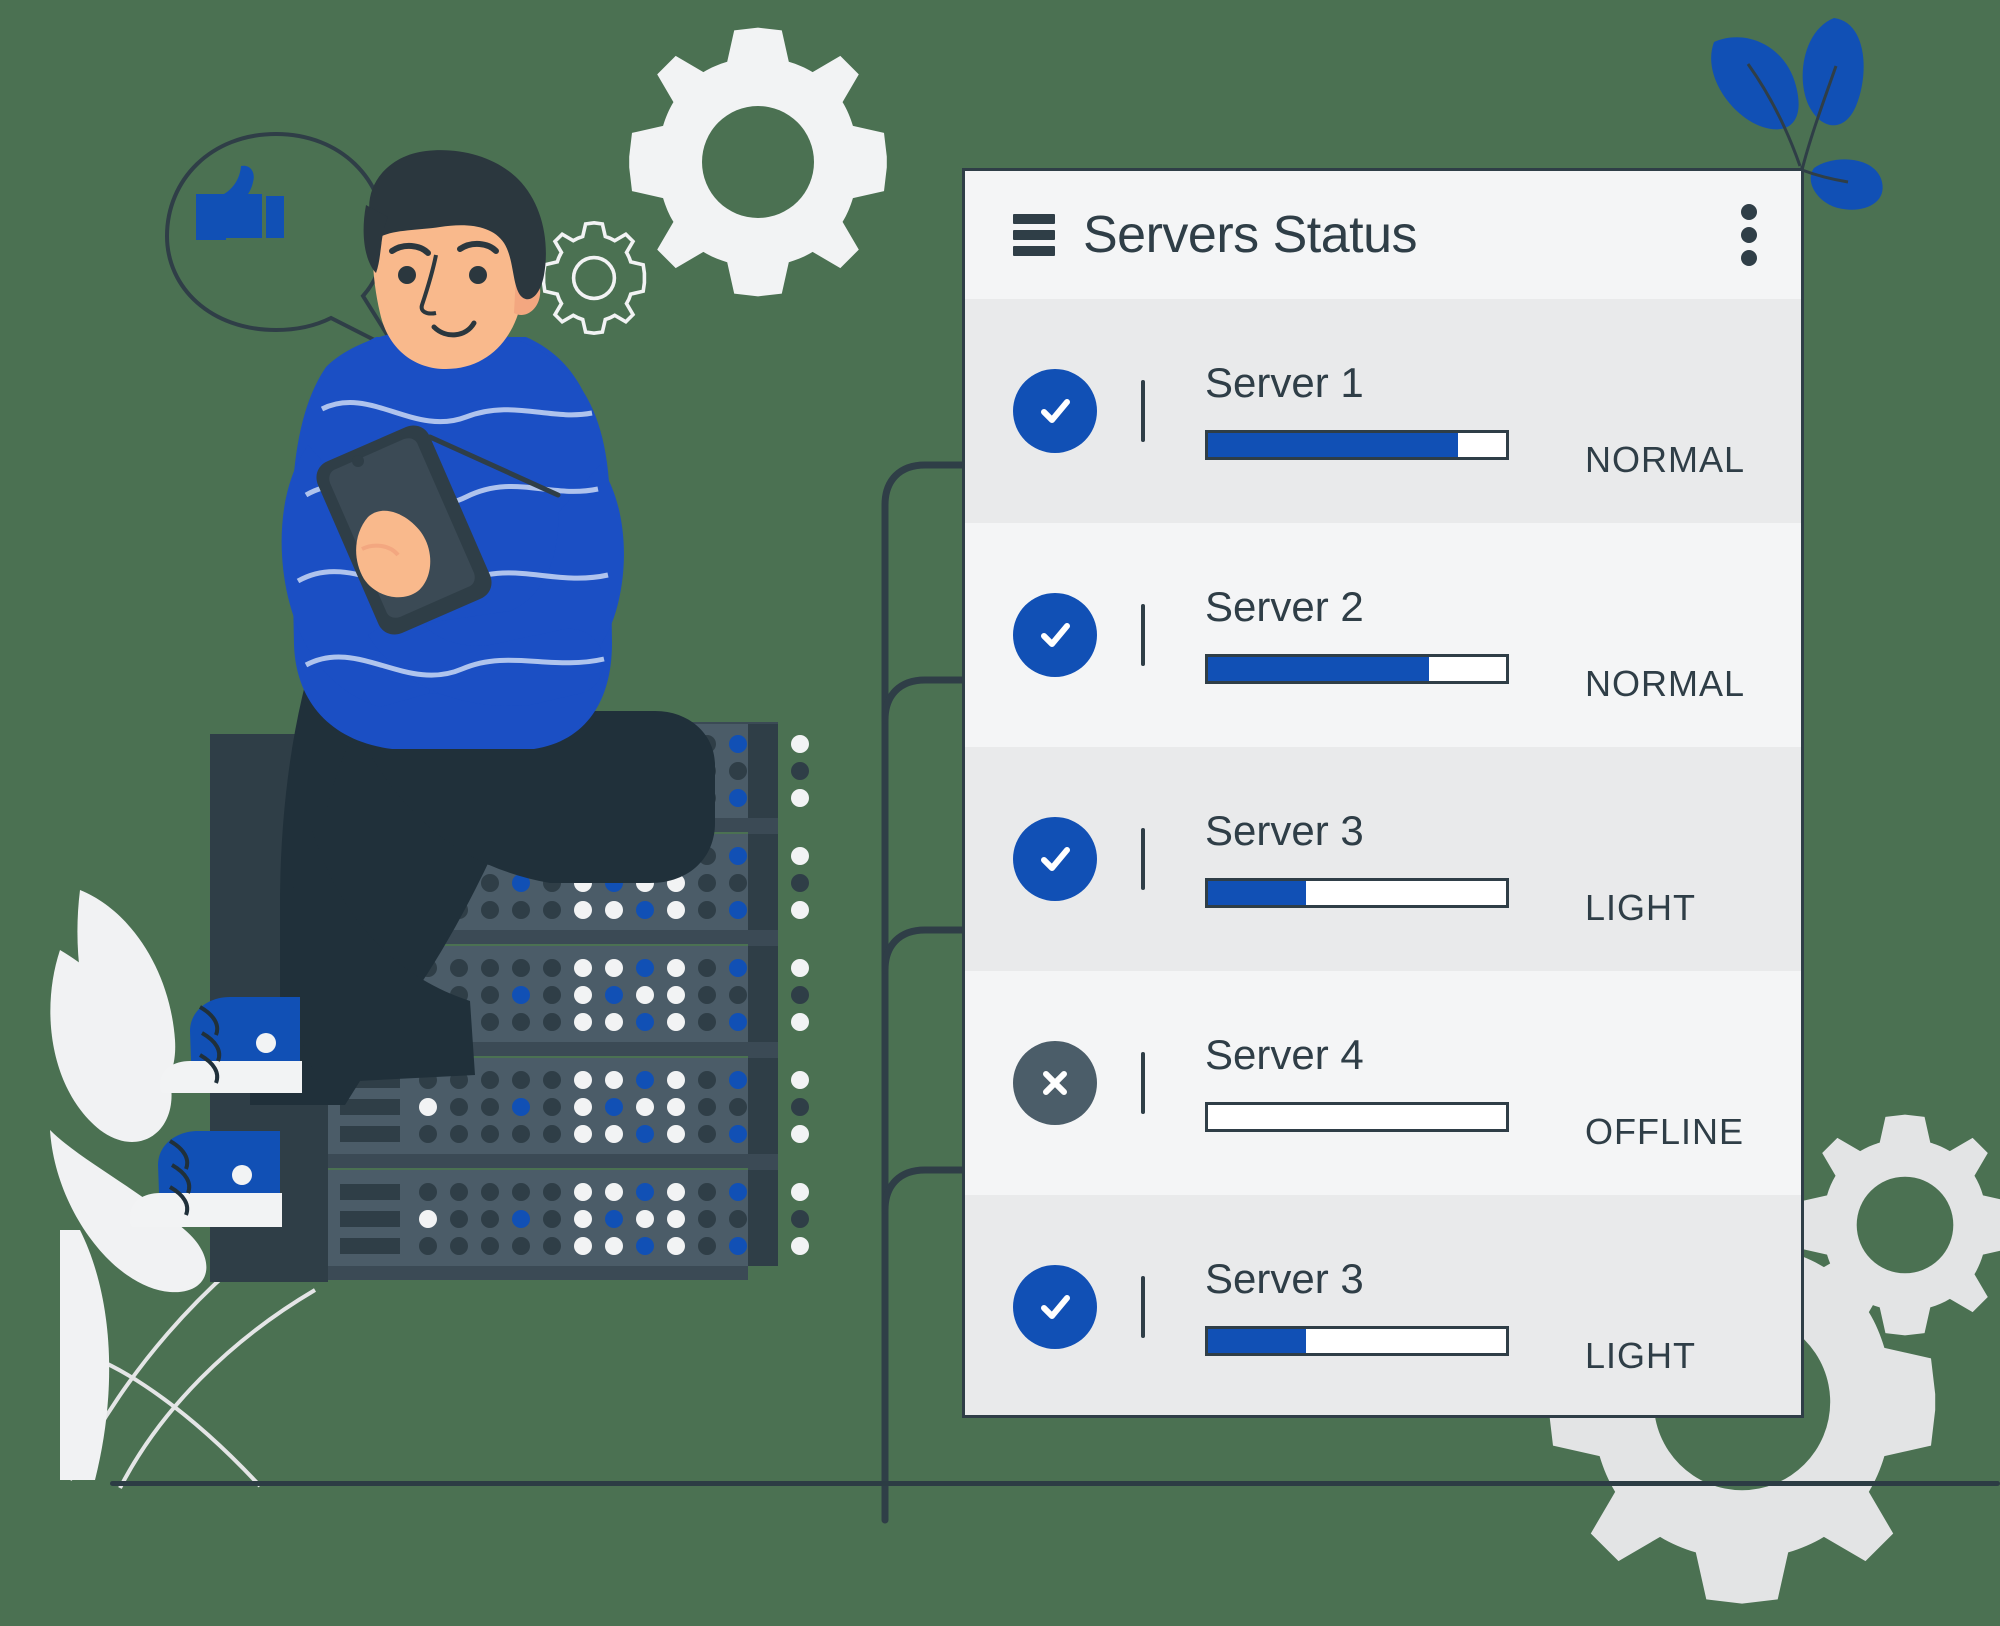 The image size is (2000, 1626). Describe the element at coordinates (1365, 635) in the screenshot. I see `server-info: Server 2` at that location.